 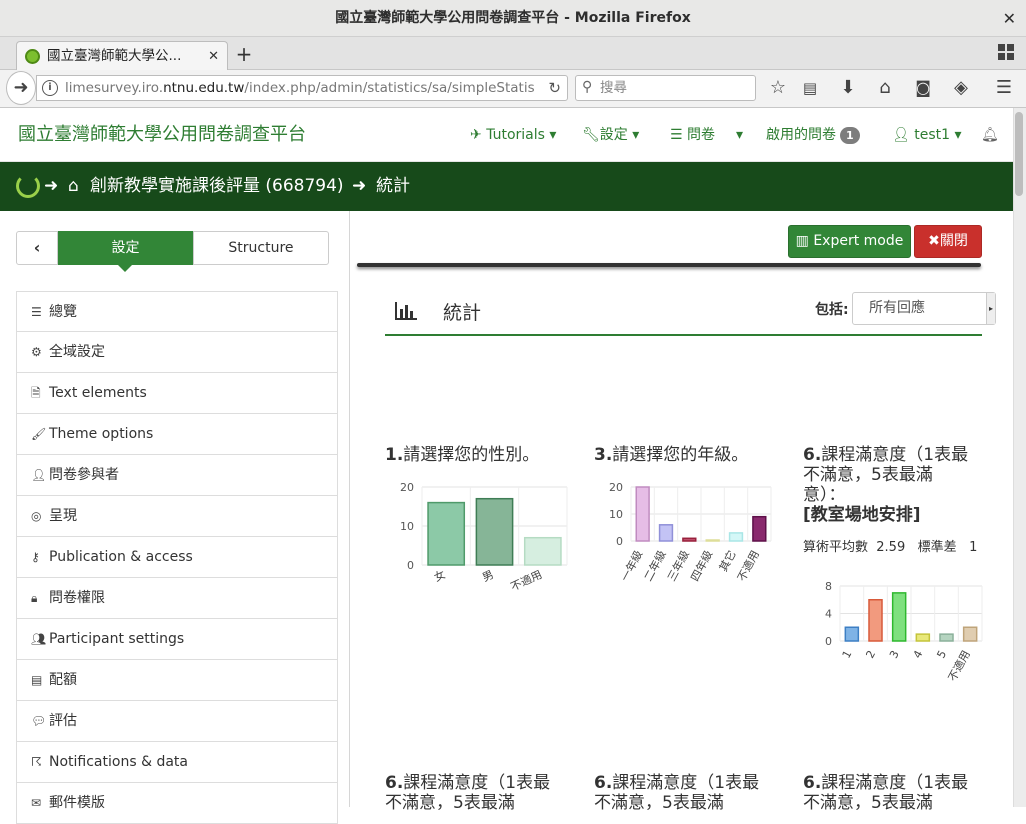 I want to click on sidebar-item: 👤︎ 問卷參與者, so click(x=177, y=475).